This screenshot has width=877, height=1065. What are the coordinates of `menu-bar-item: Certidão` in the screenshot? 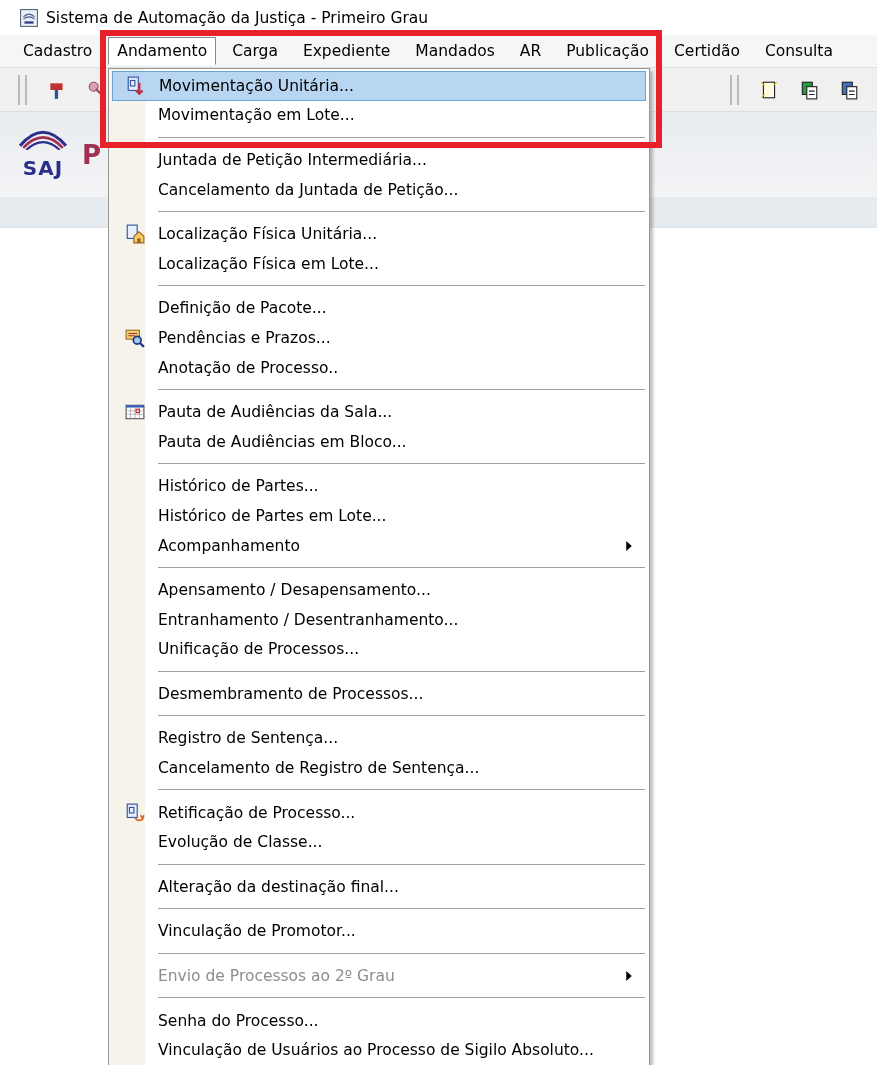 It's located at (707, 51).